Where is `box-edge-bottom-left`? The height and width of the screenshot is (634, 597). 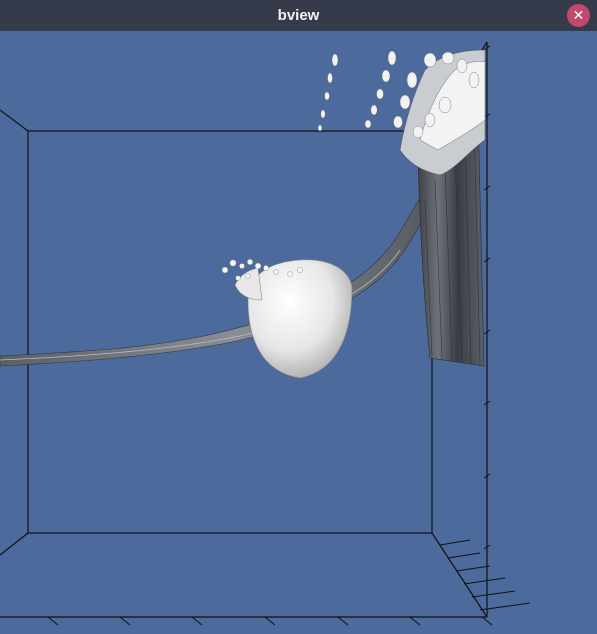
box-edge-bottom-left is located at coordinates (14, 544).